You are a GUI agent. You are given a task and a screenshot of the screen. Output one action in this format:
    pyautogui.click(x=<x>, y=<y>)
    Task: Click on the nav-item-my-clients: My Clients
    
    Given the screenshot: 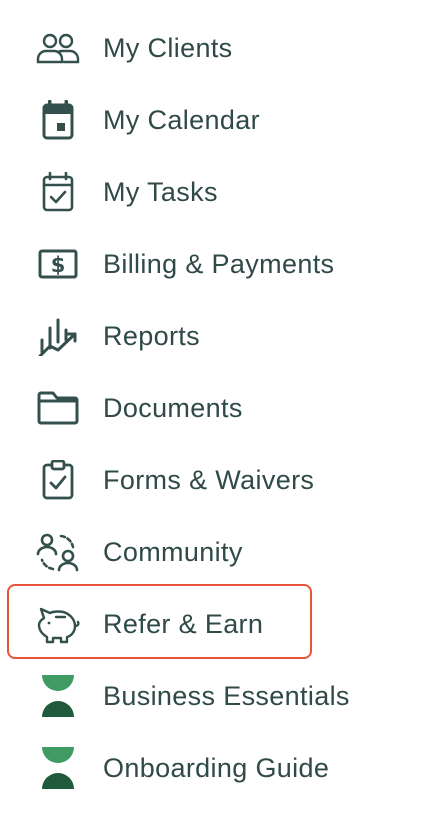 What is the action you would take?
    pyautogui.click(x=210, y=48)
    